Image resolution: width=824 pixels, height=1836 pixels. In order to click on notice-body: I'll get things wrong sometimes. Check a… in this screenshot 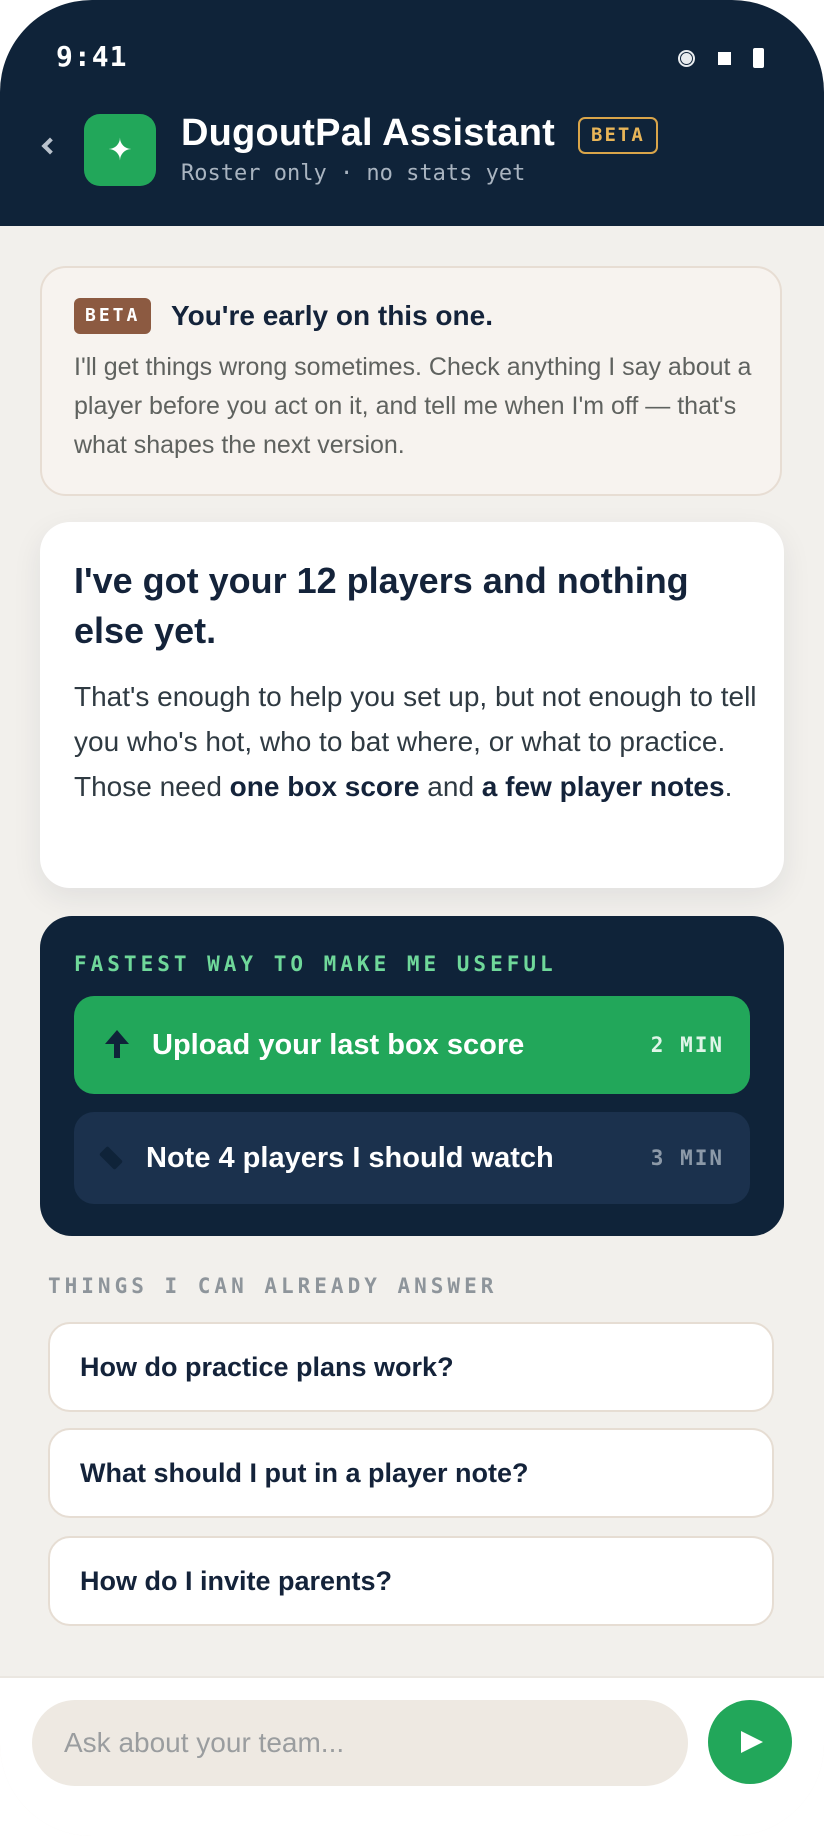, I will do `click(413, 406)`.